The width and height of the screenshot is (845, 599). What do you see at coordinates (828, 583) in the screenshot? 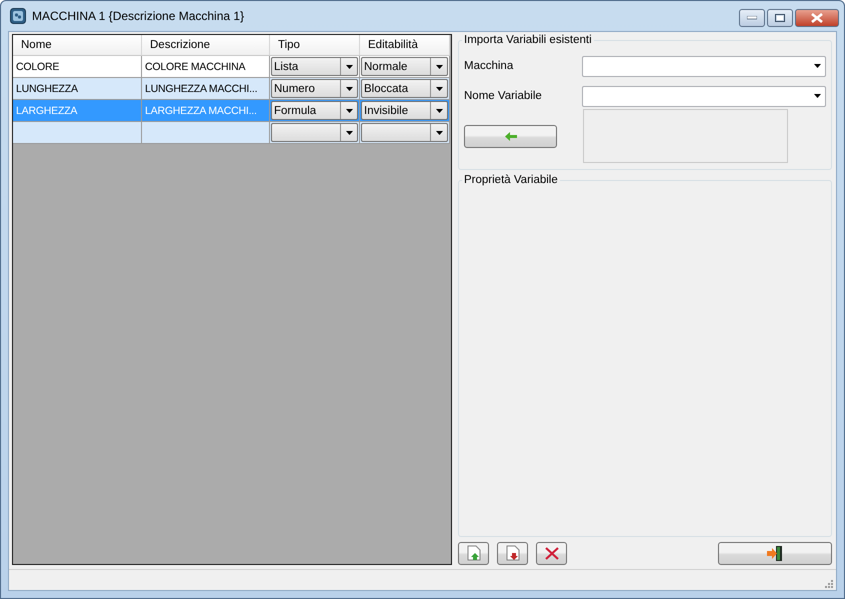
I see `resize-grip-icon` at bounding box center [828, 583].